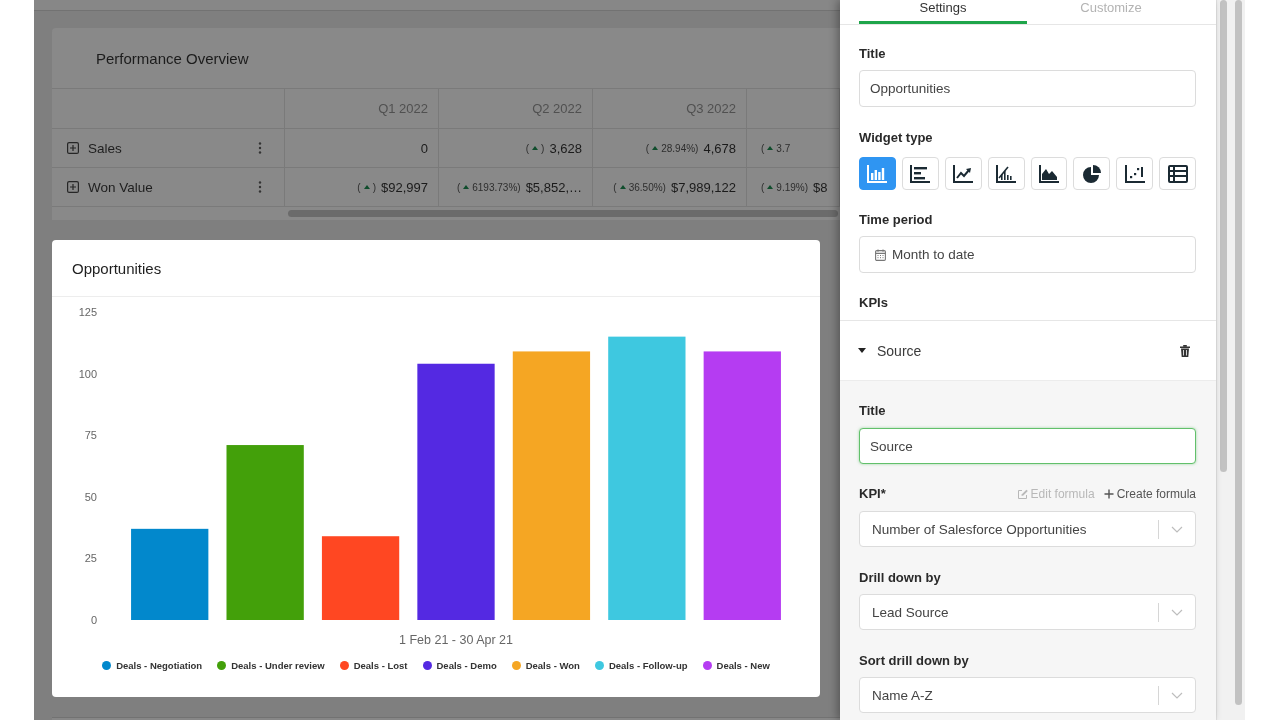 This screenshot has width=1280, height=720. I want to click on combo-chart-icon, so click(1006, 173).